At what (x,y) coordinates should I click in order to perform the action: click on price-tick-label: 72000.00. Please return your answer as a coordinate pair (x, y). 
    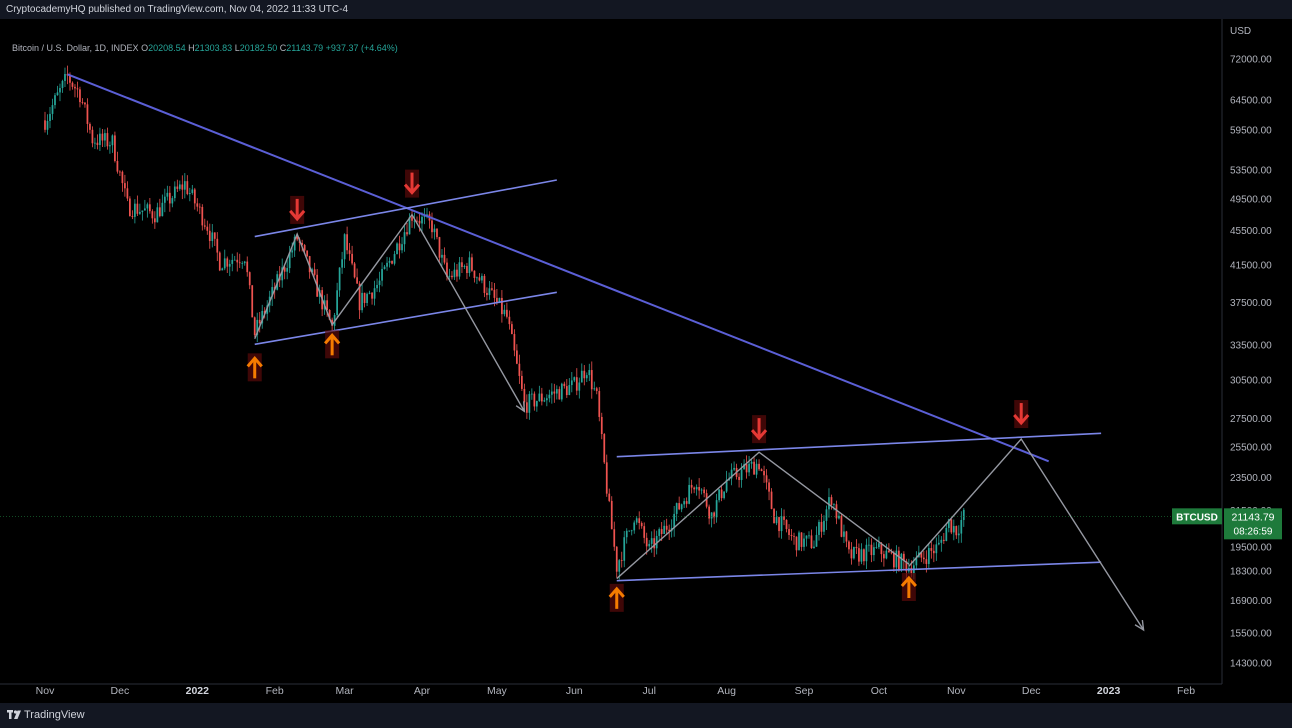
    Looking at the image, I should click on (1251, 59).